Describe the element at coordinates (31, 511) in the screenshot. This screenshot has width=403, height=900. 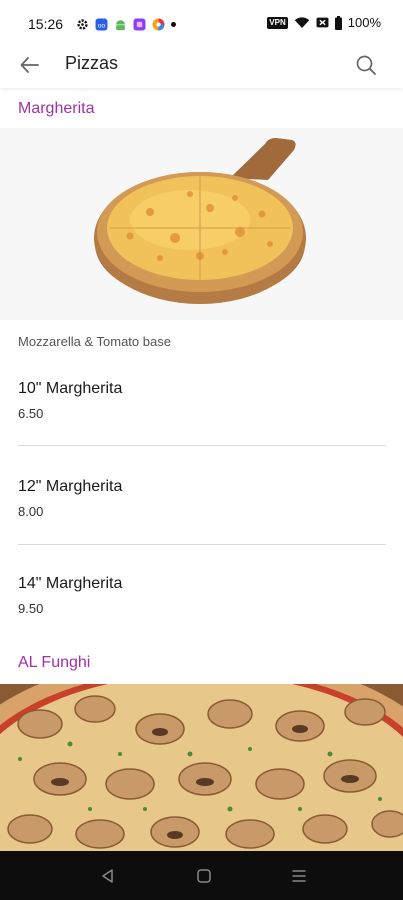
I see `menu-item-price: 8.00` at that location.